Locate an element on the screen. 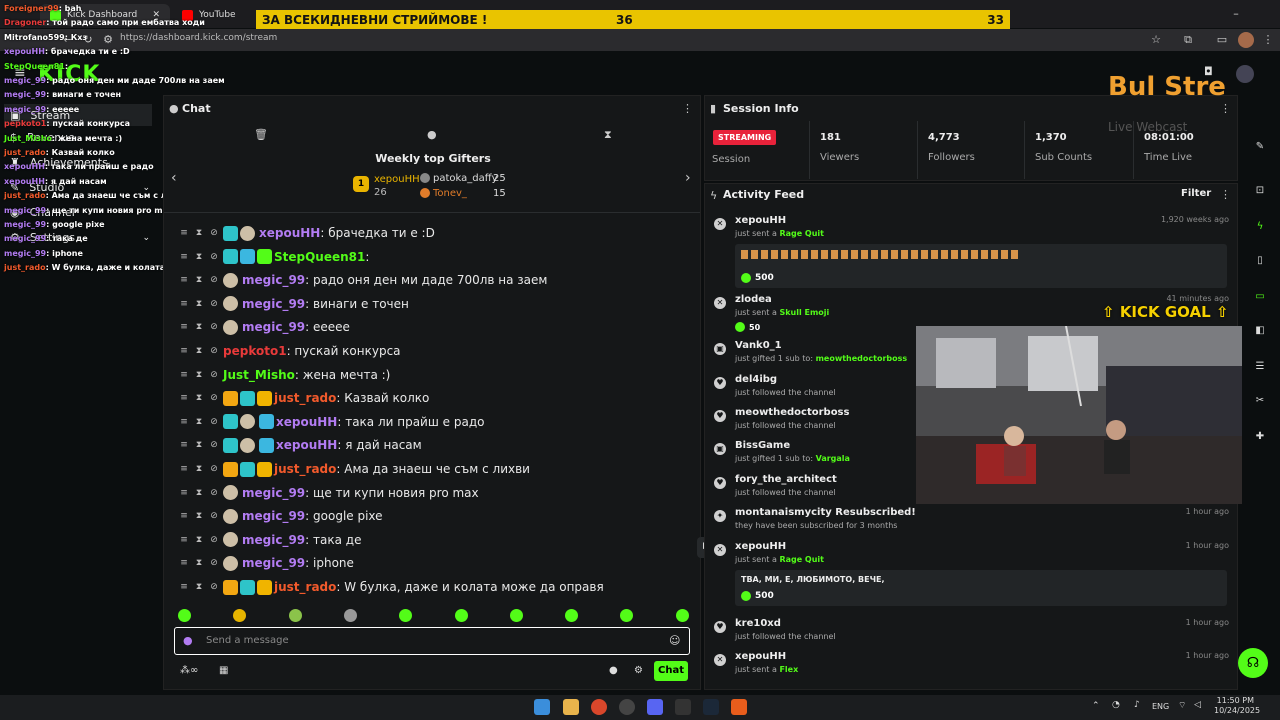 The image size is (1280, 720). pencil-icon: ✎ is located at coordinates (1260, 147).